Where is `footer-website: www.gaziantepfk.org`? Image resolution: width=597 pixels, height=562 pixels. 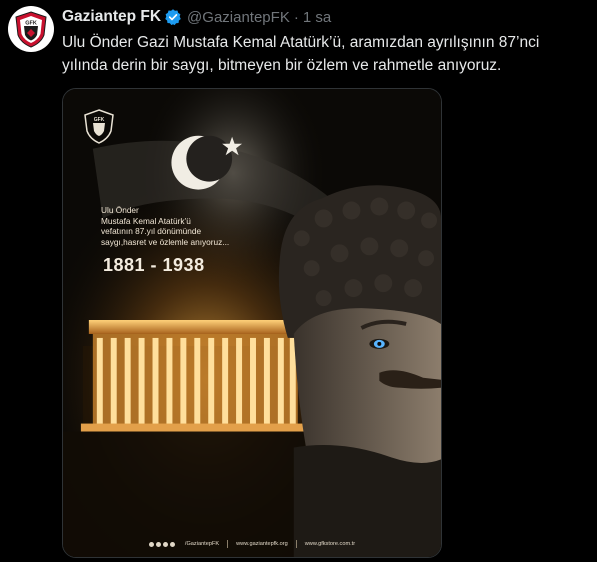 footer-website: www.gaziantepfk.org is located at coordinates (262, 544).